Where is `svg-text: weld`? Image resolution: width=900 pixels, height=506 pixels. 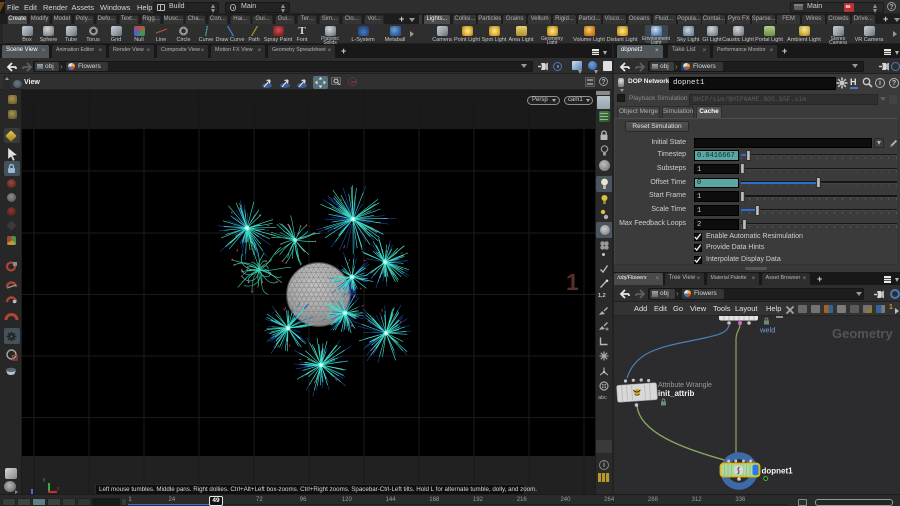 svg-text: weld is located at coordinates (767, 330).